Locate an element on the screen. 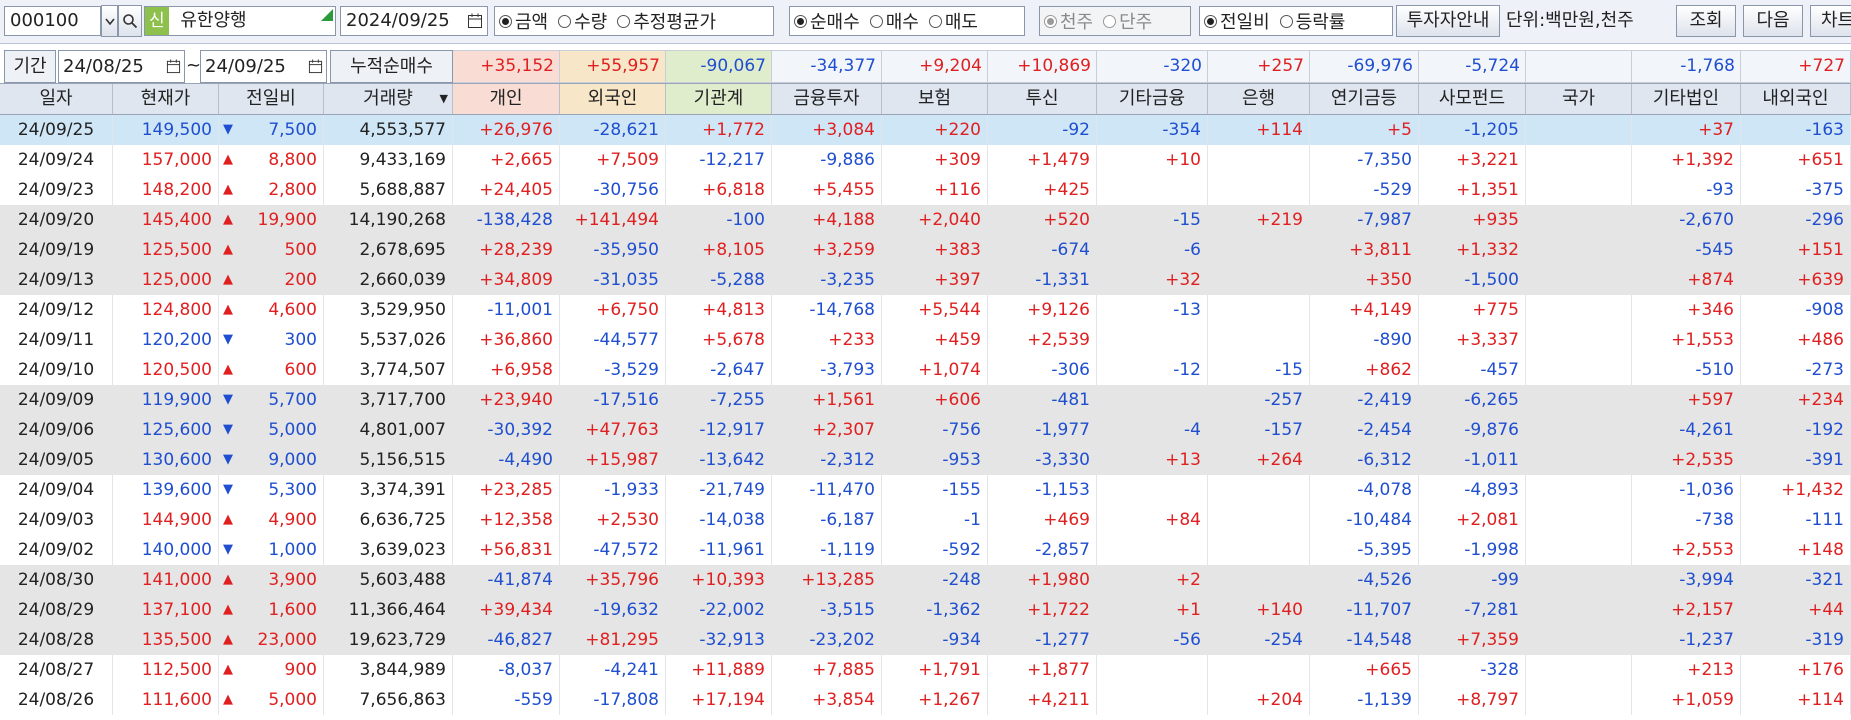  down-arrow-icon: ▼ is located at coordinates (228, 429).